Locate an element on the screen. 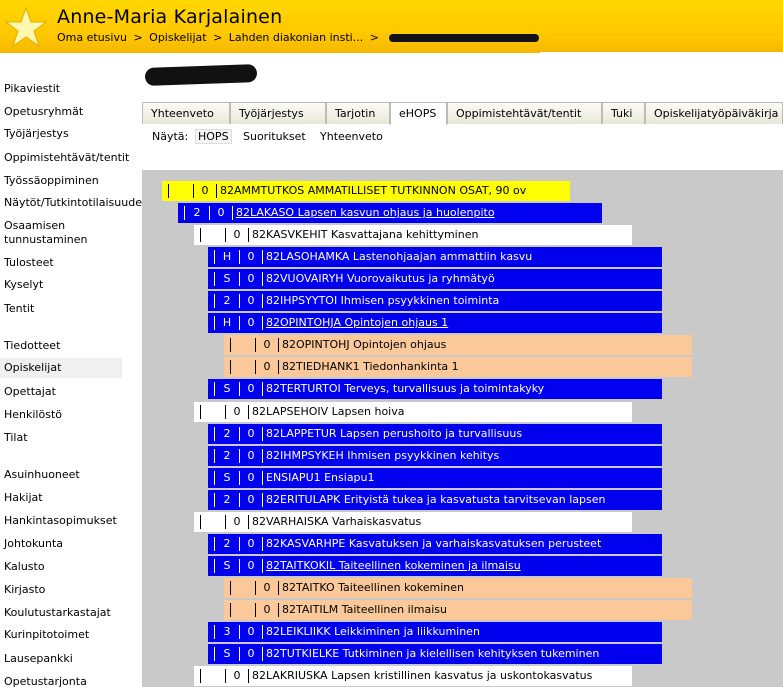  sidebar-item-kyselyt: Kyselyt is located at coordinates (23, 284).